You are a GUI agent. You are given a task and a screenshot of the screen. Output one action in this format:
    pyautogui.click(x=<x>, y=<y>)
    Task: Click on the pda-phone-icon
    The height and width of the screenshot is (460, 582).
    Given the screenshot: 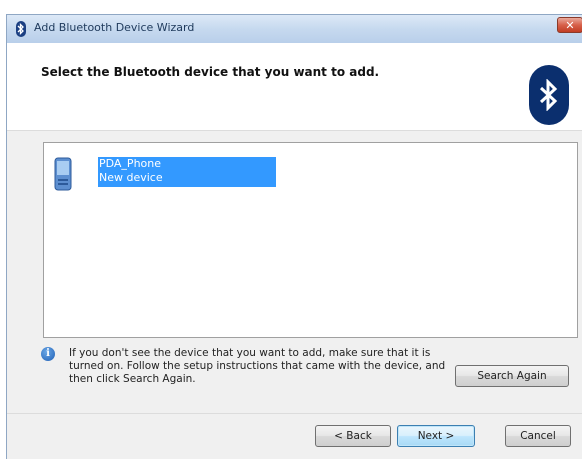 What is the action you would take?
    pyautogui.click(x=63, y=174)
    